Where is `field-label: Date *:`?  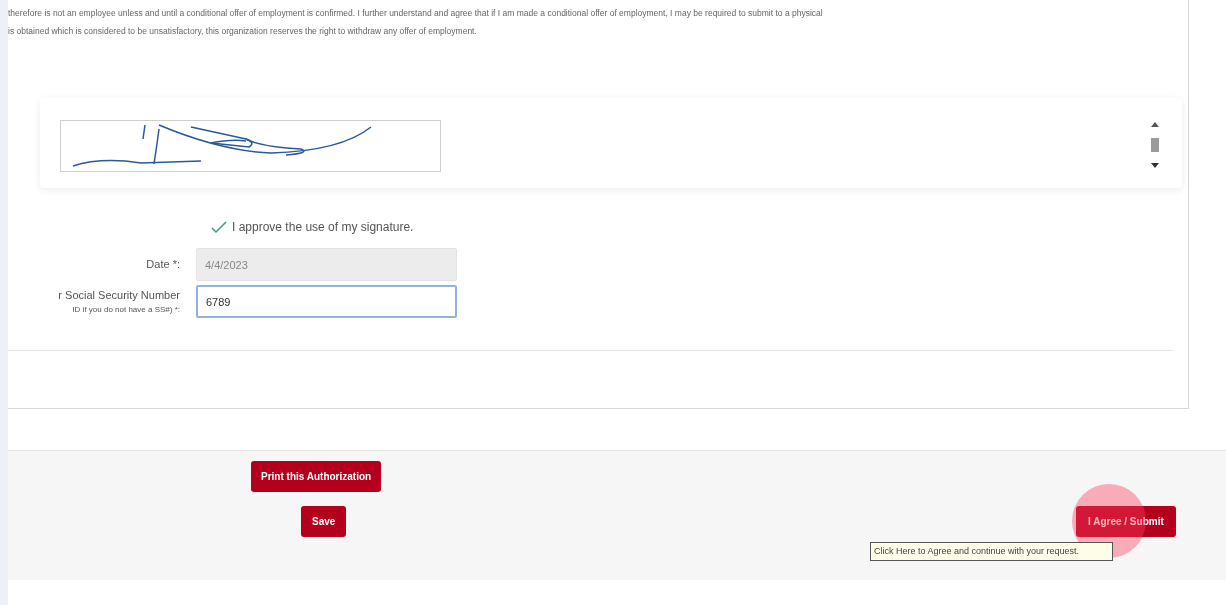
field-label: Date *: is located at coordinates (163, 265).